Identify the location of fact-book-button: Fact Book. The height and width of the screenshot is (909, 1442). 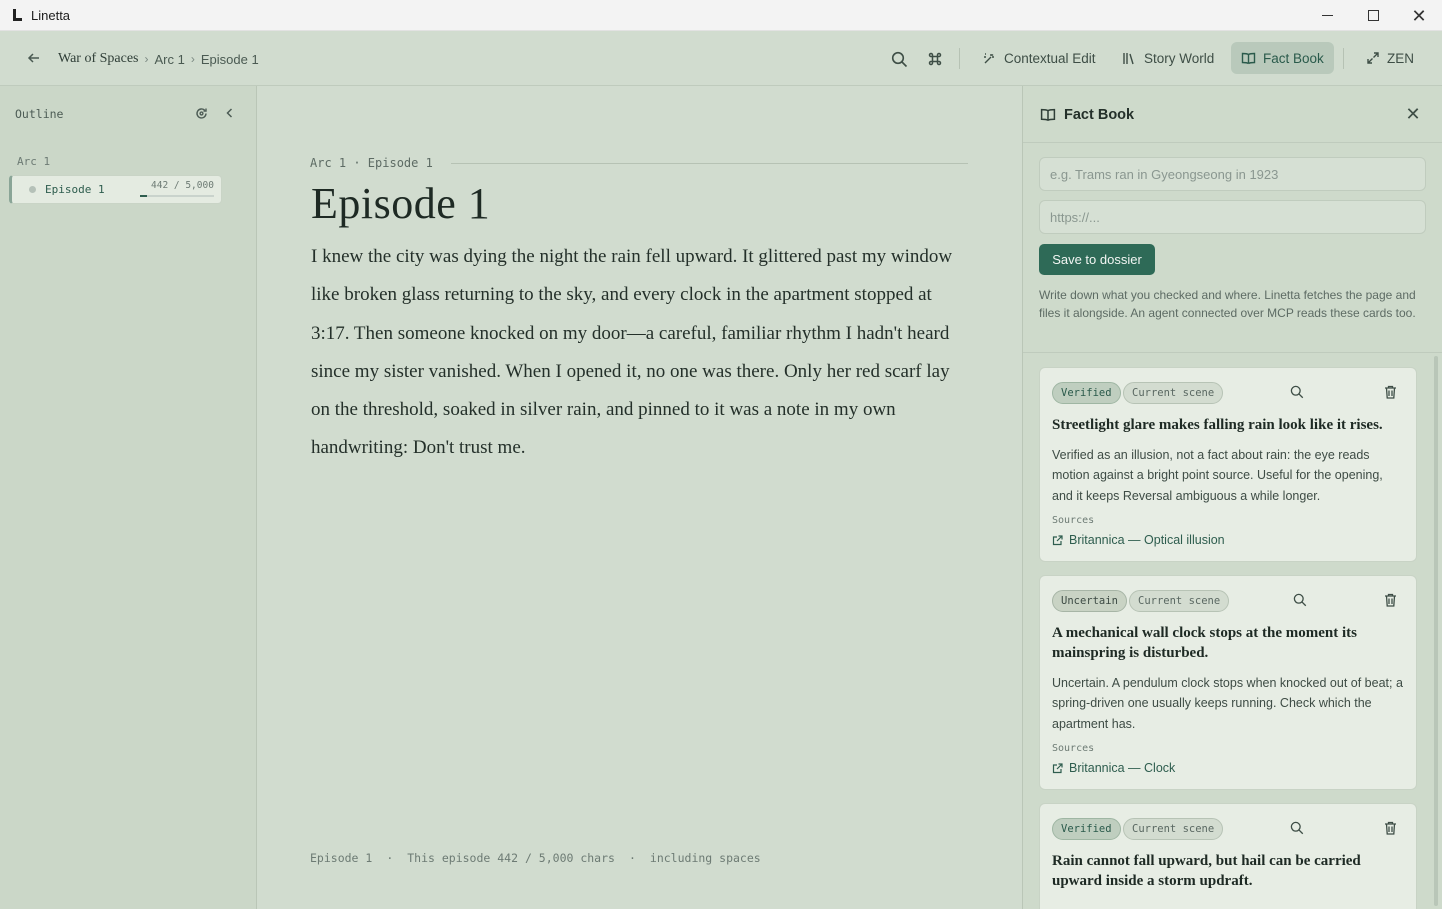
(1282, 58).